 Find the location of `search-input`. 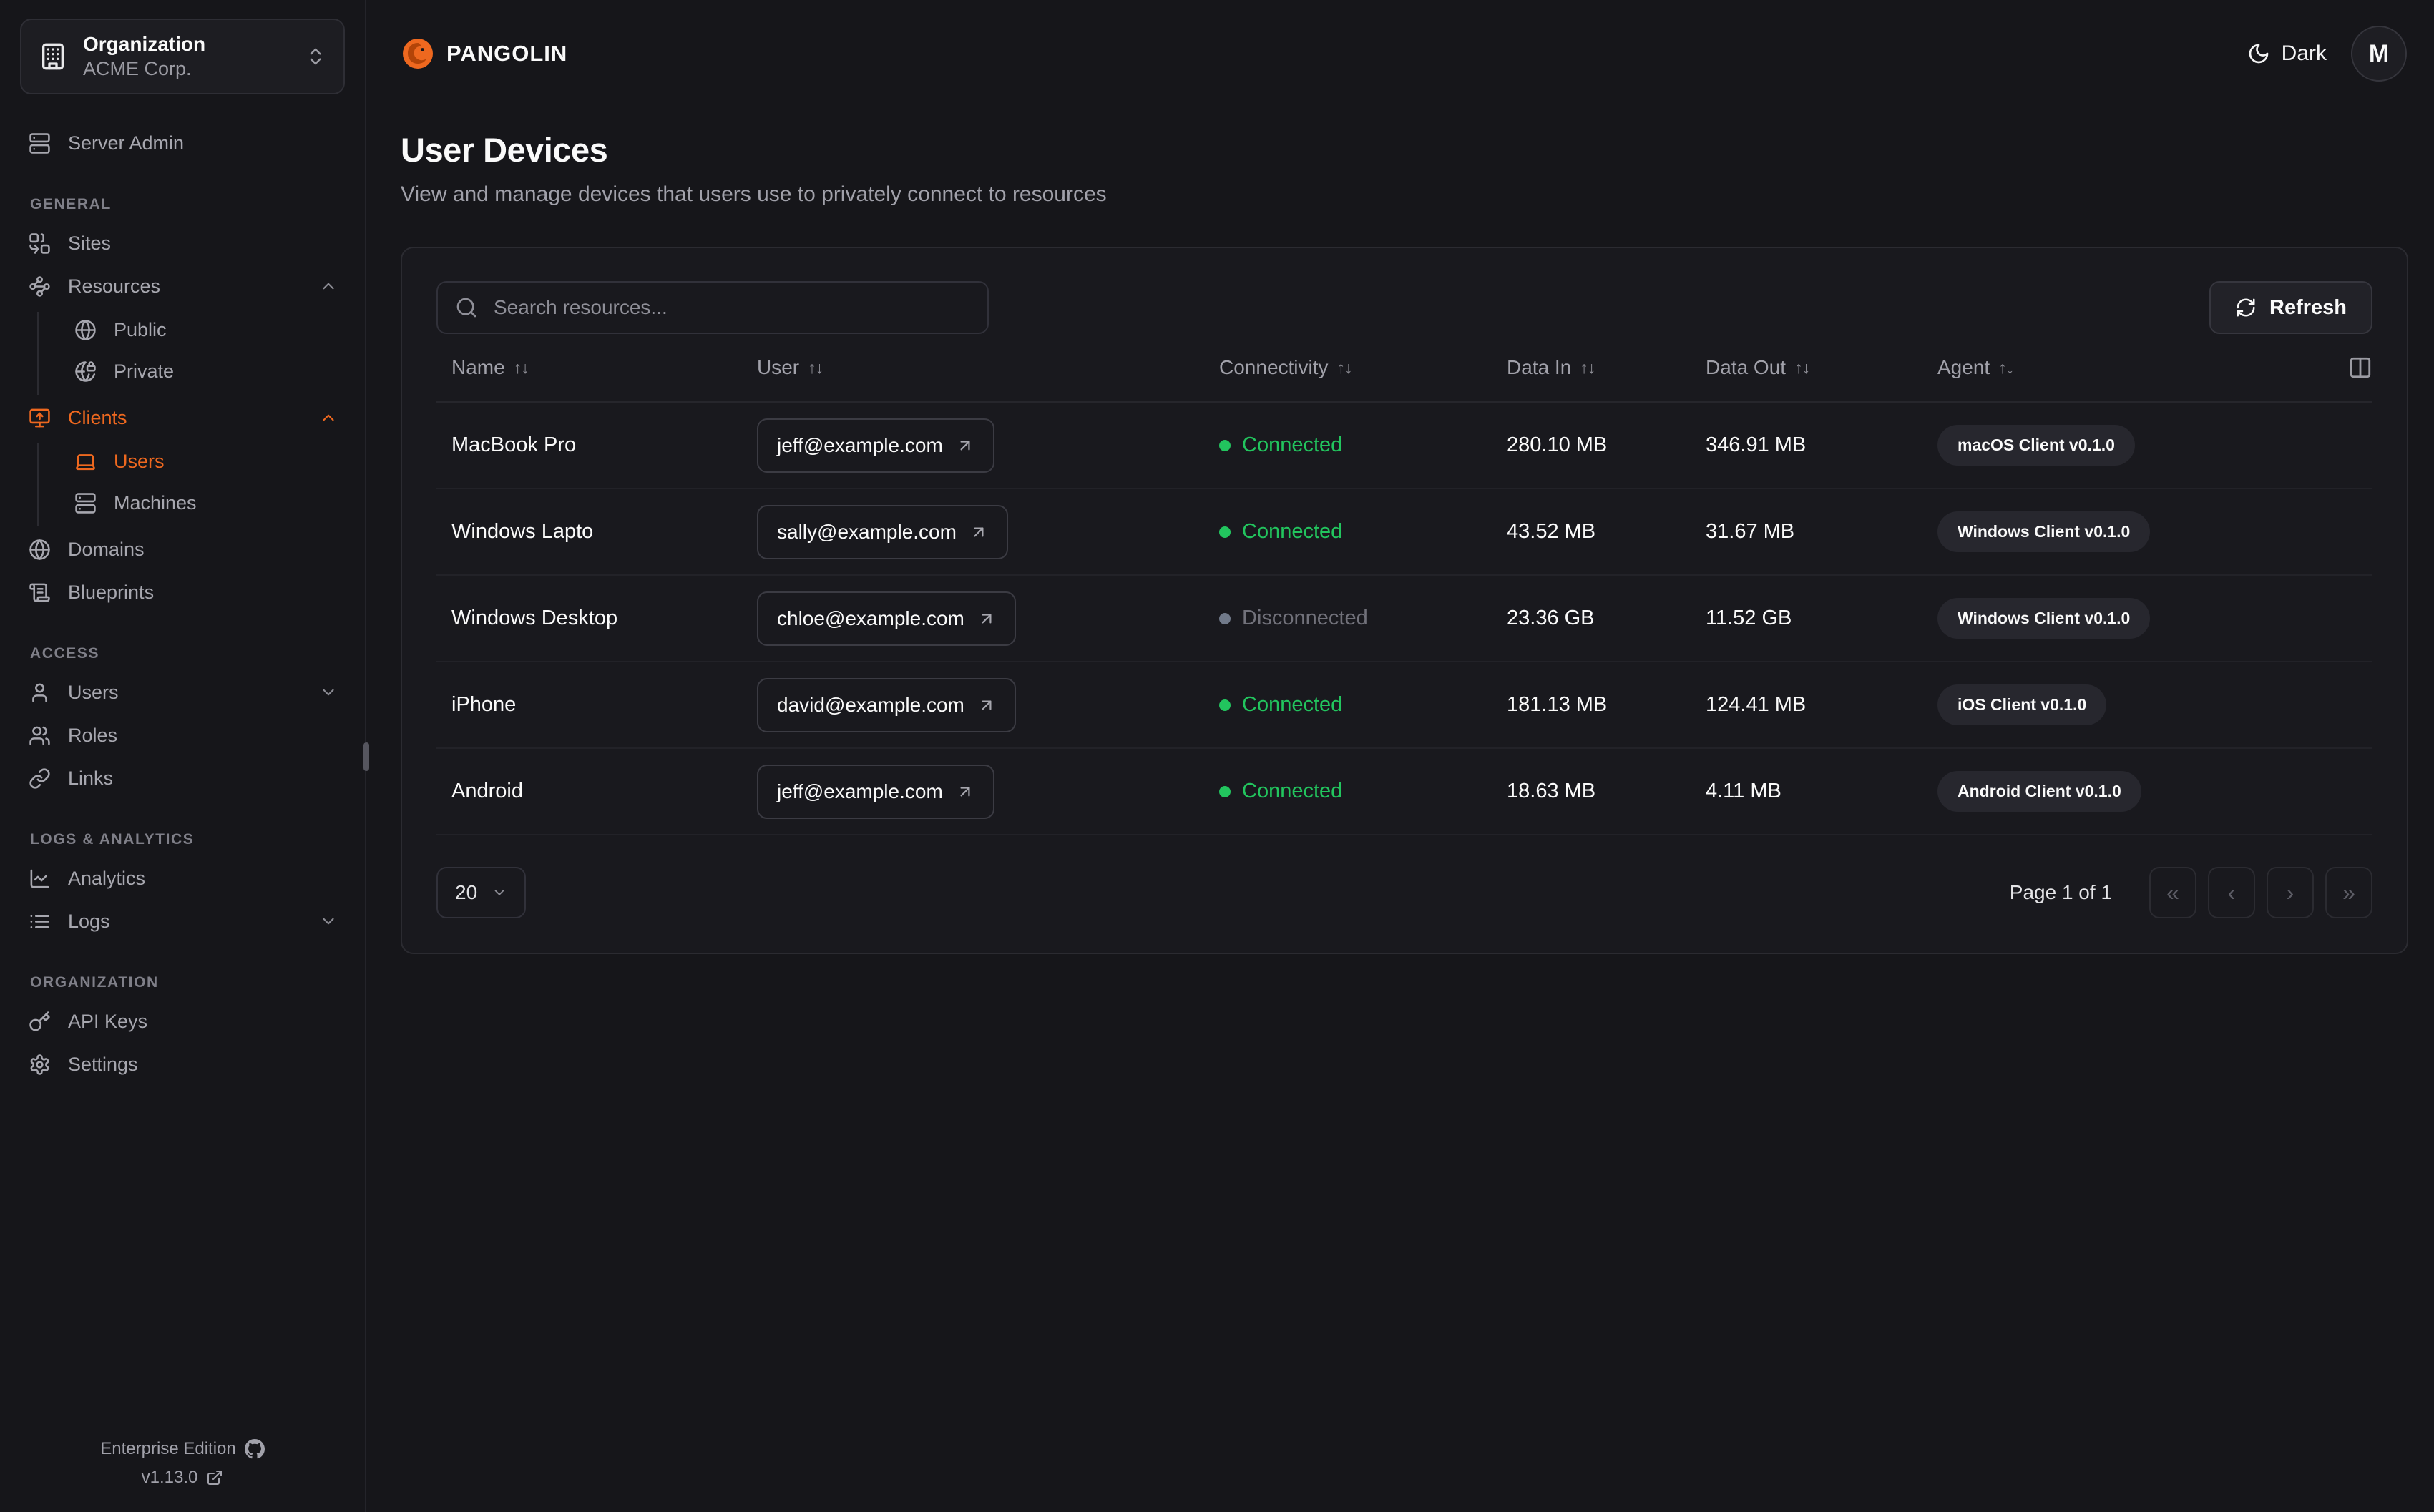

search-input is located at coordinates (712, 307).